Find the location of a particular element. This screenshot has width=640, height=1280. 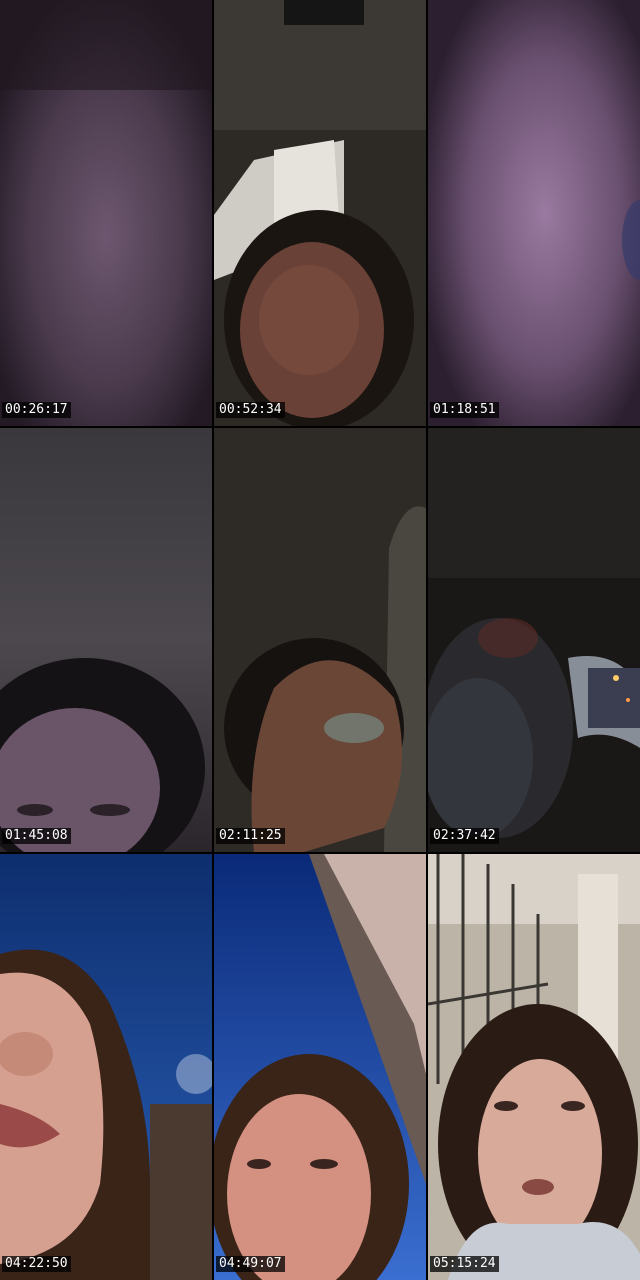

frame-1-timestamp: 00:26:17 is located at coordinates (36, 410).